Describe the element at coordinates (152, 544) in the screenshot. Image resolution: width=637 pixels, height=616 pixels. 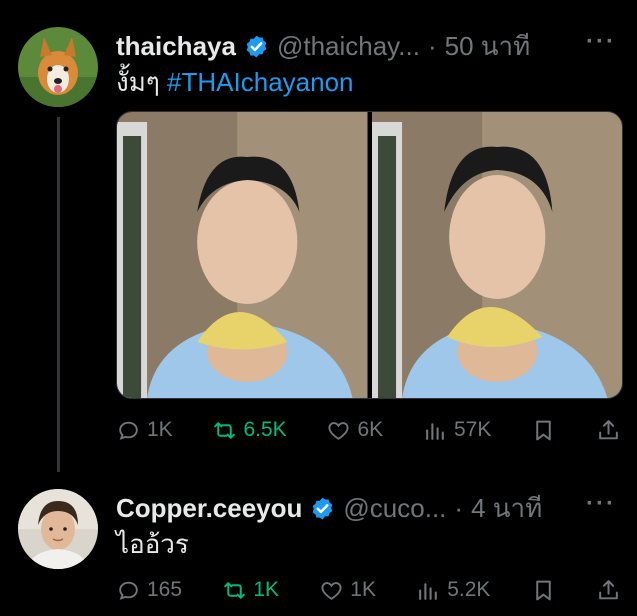
I see `reply-text: ไออ้วร` at that location.